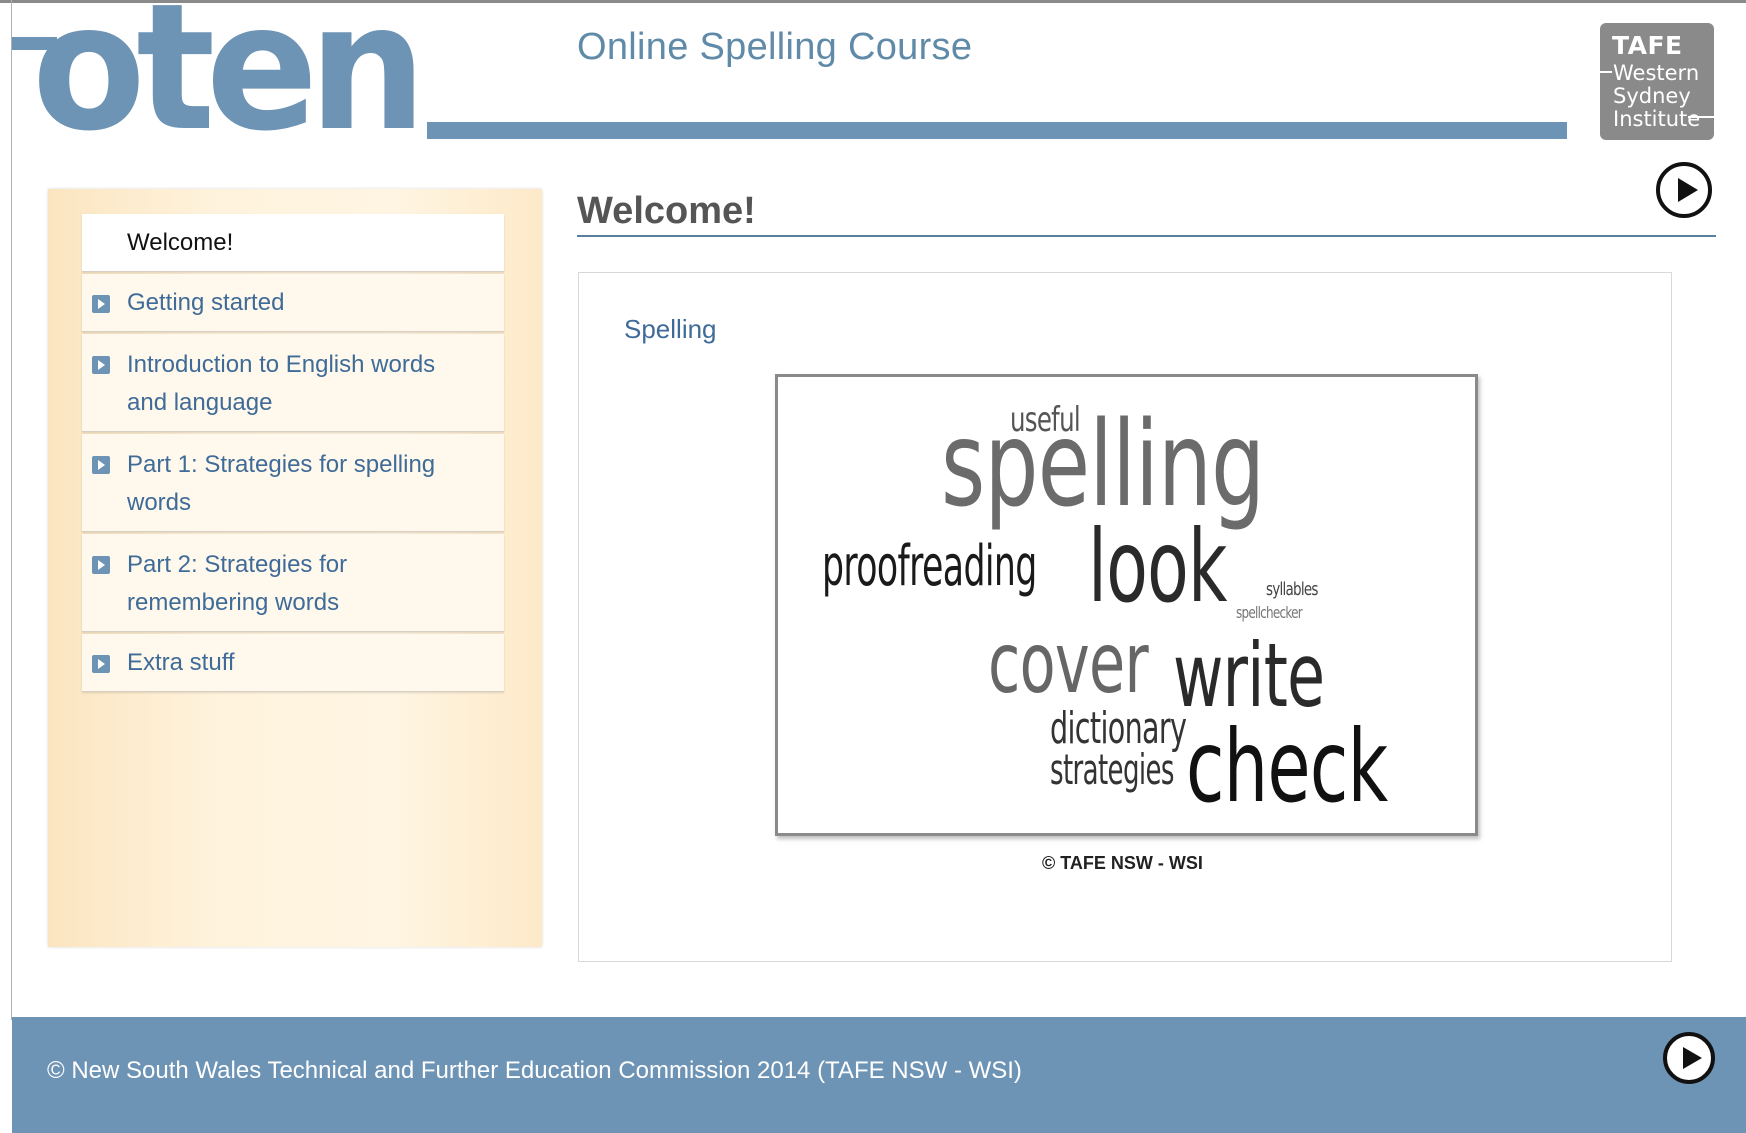 The height and width of the screenshot is (1133, 1746). What do you see at coordinates (237, 564) in the screenshot?
I see `sidebar-item-label: Part 2: Strategies for` at bounding box center [237, 564].